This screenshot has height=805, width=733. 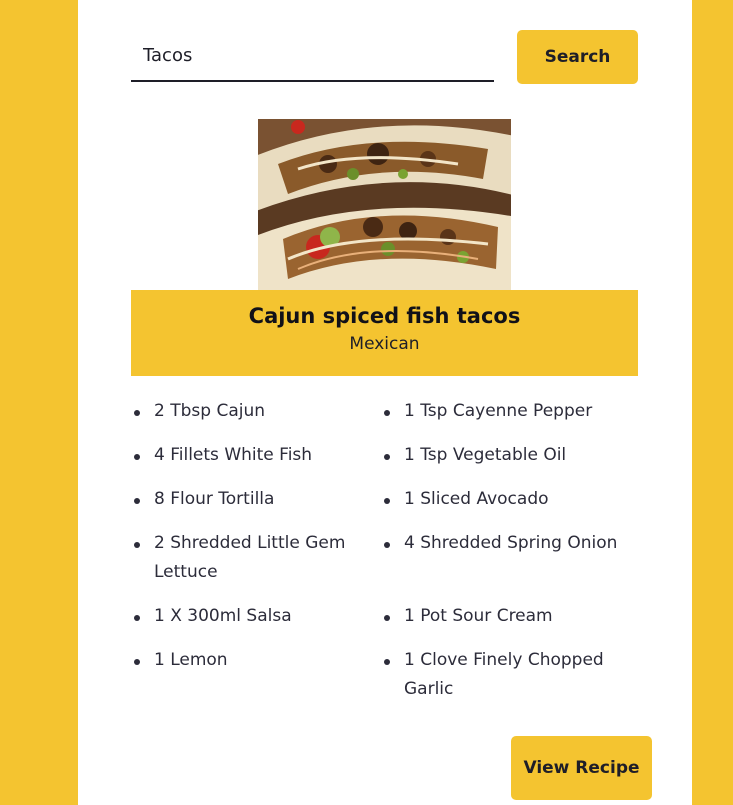 I want to click on recipe-title: Cajun spiced fish tacos, so click(x=384, y=316).